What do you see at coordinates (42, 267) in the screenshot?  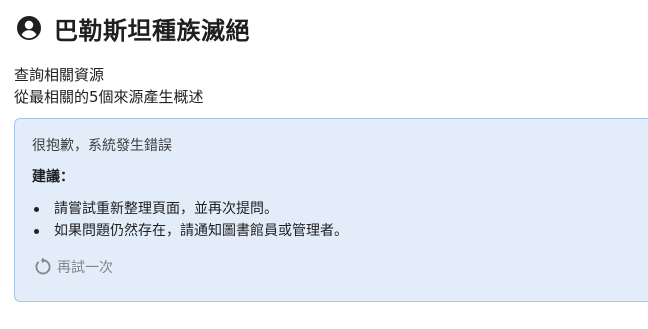 I see `refresh-icon` at bounding box center [42, 267].